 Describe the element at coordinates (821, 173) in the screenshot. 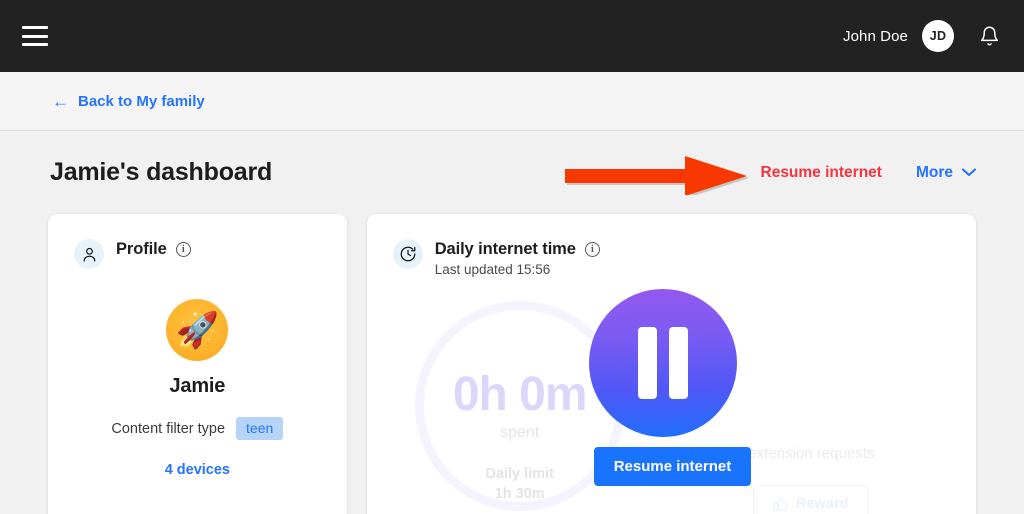

I see `resume-internet-link: Resume internet` at that location.